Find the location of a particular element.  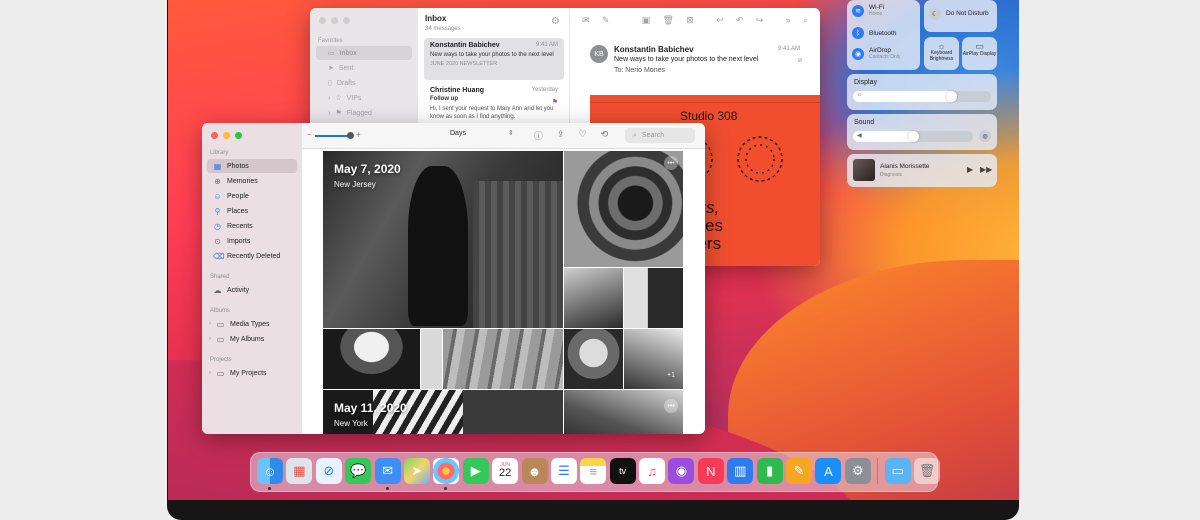

sidebar-item-media-types: › ▭ Media Types is located at coordinates (252, 324).